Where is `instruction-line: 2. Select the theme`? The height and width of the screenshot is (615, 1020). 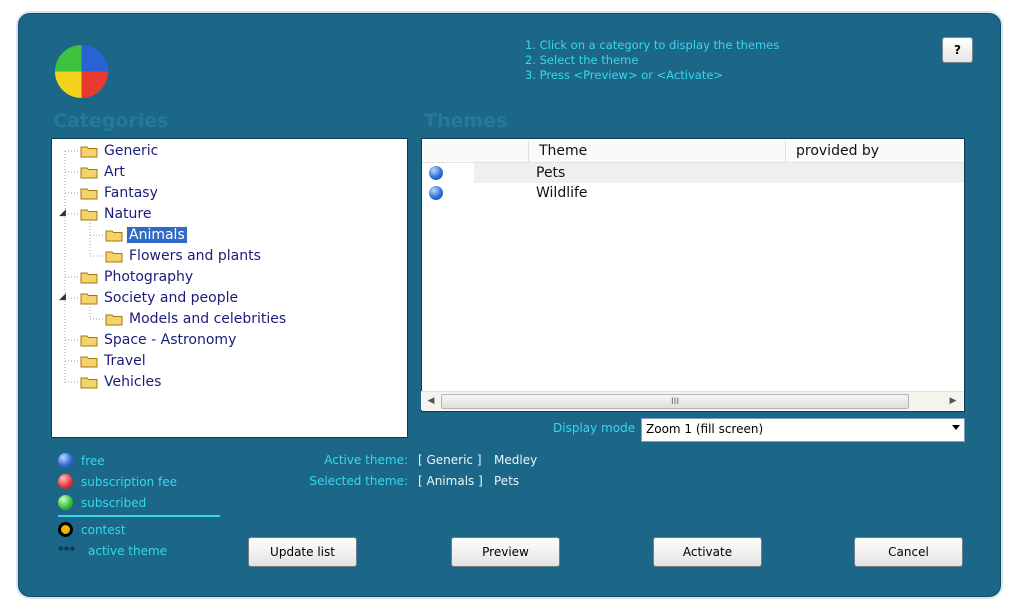
instruction-line: 2. Select the theme is located at coordinates (582, 60).